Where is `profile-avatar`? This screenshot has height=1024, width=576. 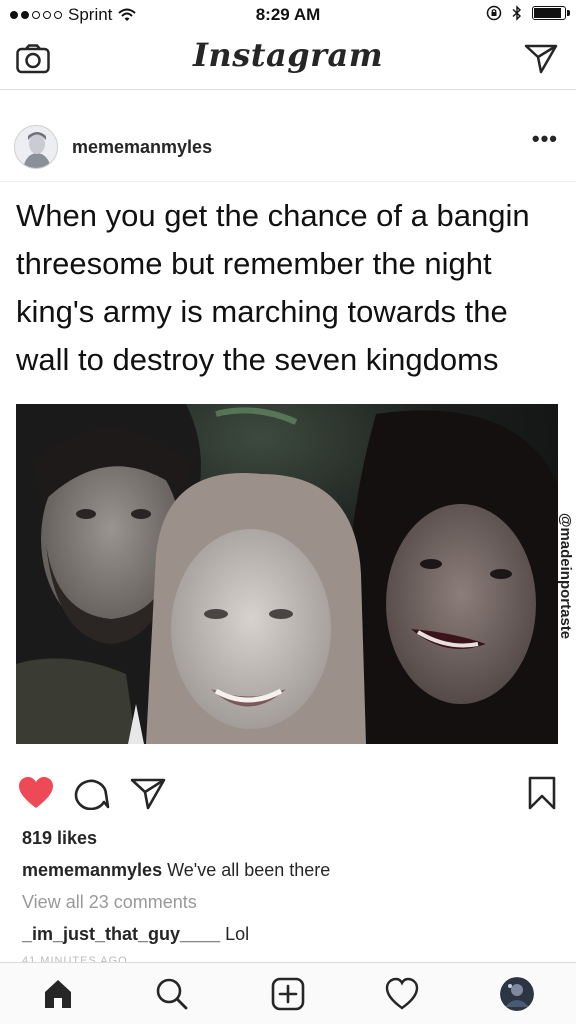
profile-avatar is located at coordinates (517, 994).